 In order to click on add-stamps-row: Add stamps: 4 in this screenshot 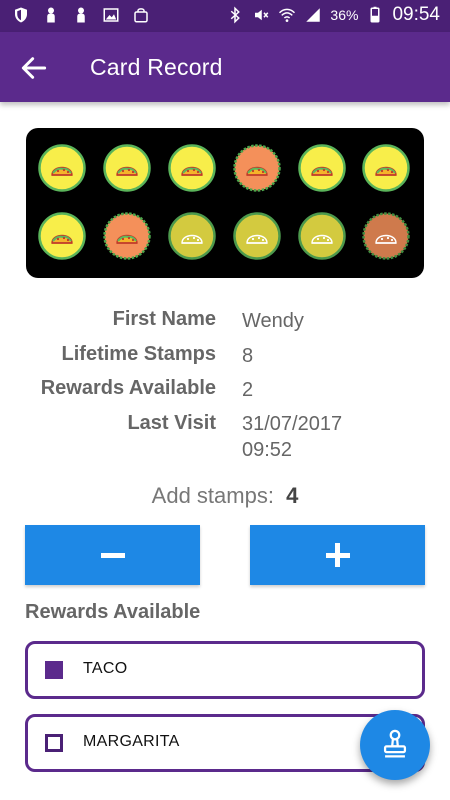, I will do `click(225, 496)`.